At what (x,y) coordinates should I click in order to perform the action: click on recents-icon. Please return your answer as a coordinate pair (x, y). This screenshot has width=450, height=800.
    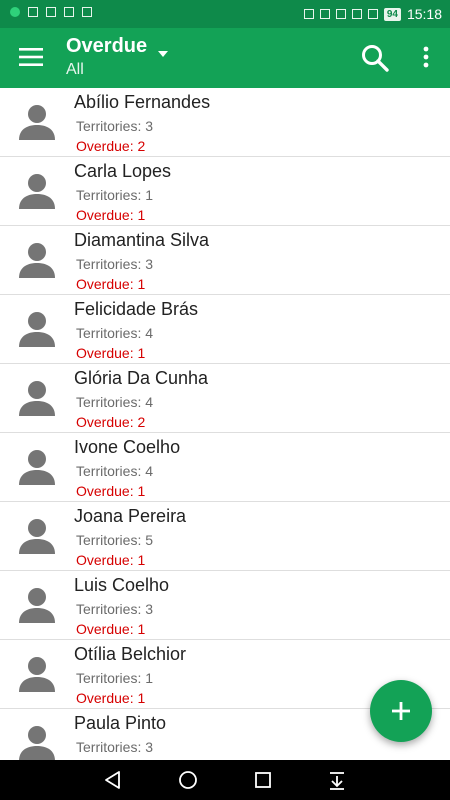
    Looking at the image, I should click on (263, 780).